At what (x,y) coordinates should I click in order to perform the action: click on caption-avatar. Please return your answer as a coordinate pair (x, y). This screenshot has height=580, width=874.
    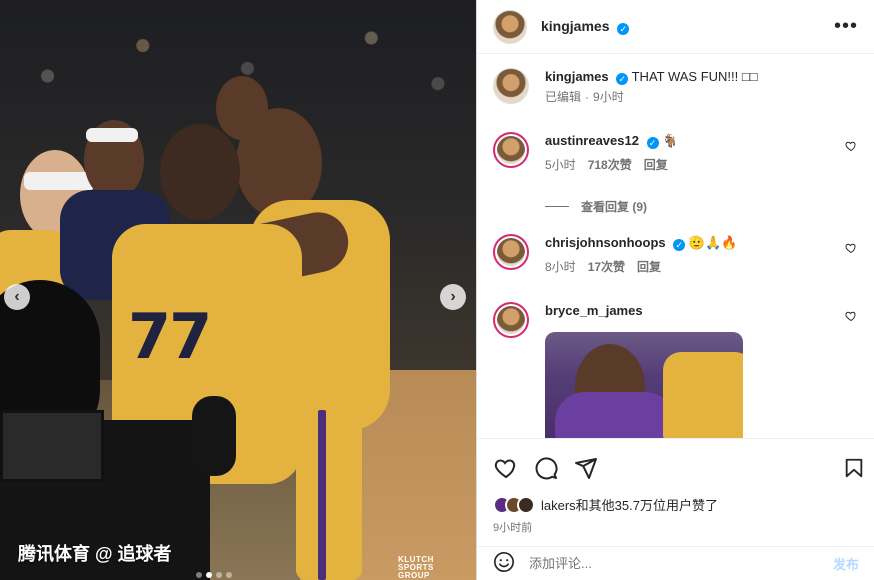
    Looking at the image, I should click on (511, 86).